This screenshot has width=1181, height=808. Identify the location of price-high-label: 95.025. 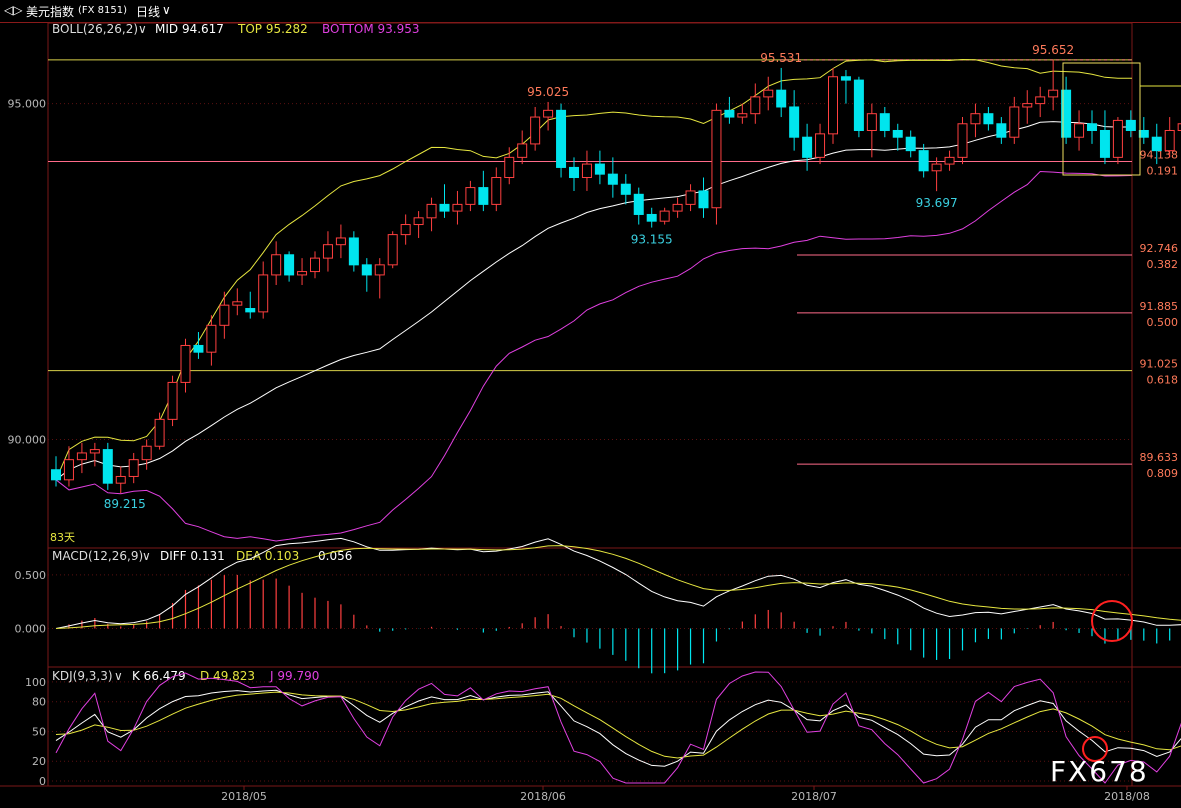
(548, 92).